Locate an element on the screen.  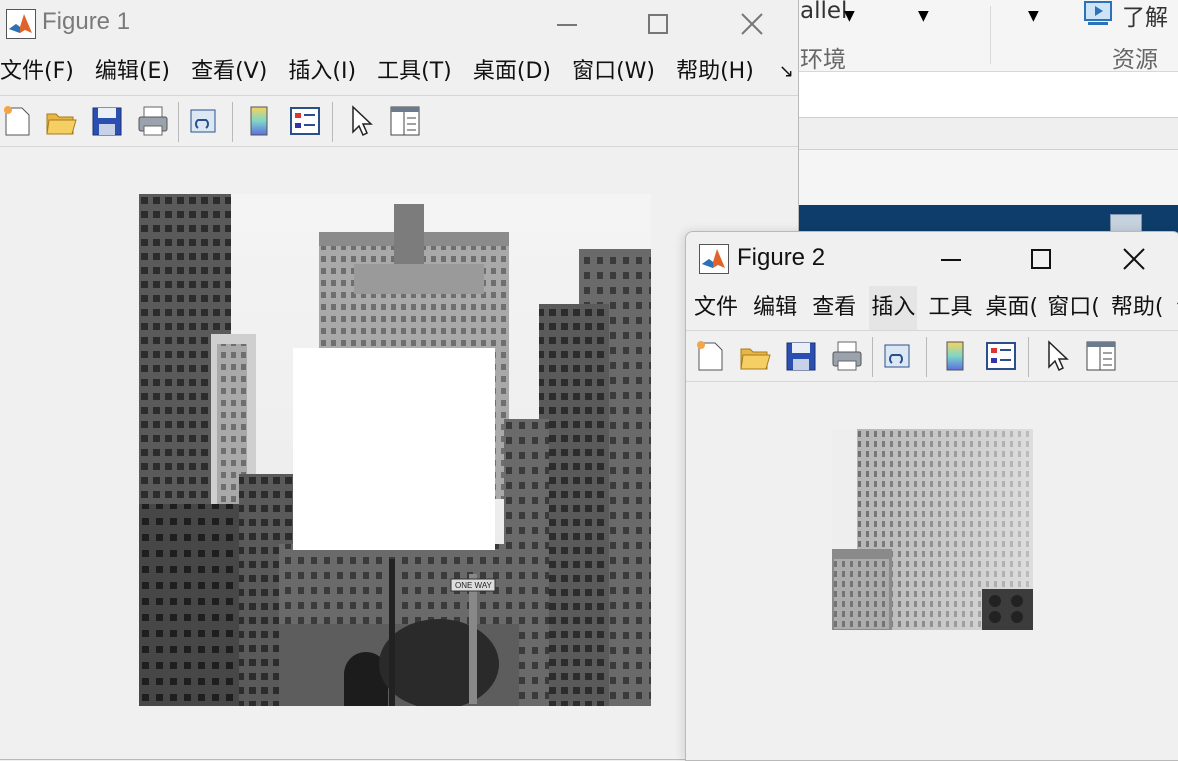
ribbon-section-environment: 环境 is located at coordinates (823, 60).